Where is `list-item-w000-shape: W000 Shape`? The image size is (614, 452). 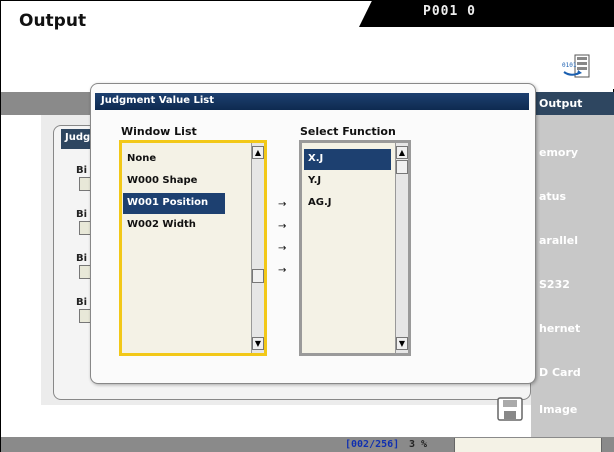
list-item-w000-shape: W000 Shape is located at coordinates (186, 181).